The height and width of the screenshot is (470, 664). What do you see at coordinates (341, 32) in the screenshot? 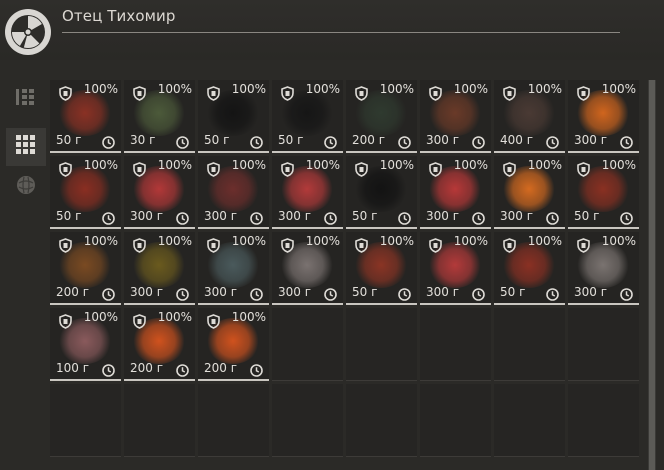
I see `title-divider` at bounding box center [341, 32].